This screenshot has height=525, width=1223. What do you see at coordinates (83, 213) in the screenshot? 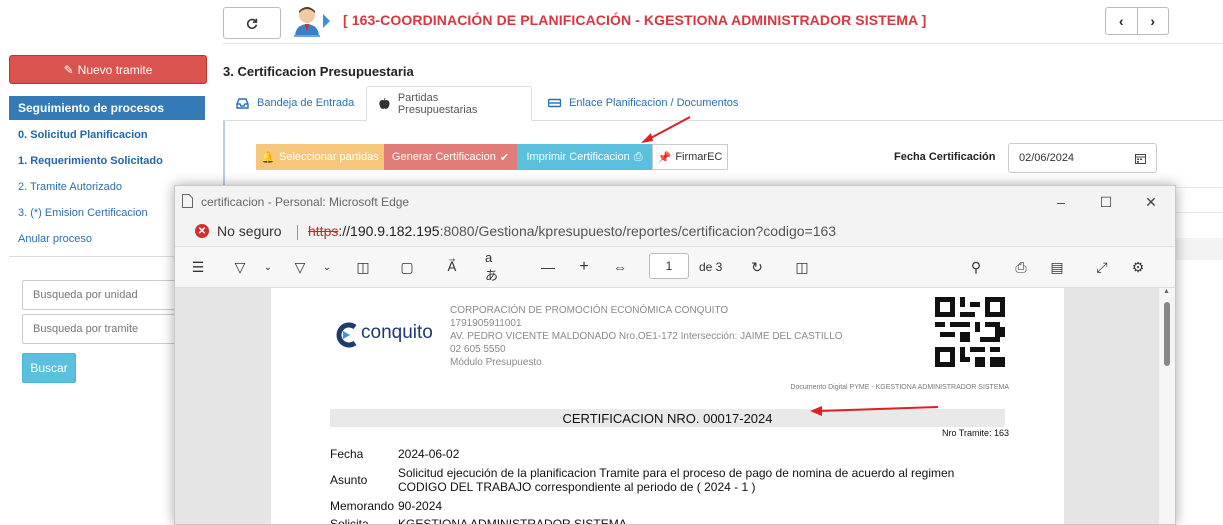
I see `sidebar-item-emision: 3. (*) Emision Certificacion` at bounding box center [83, 213].